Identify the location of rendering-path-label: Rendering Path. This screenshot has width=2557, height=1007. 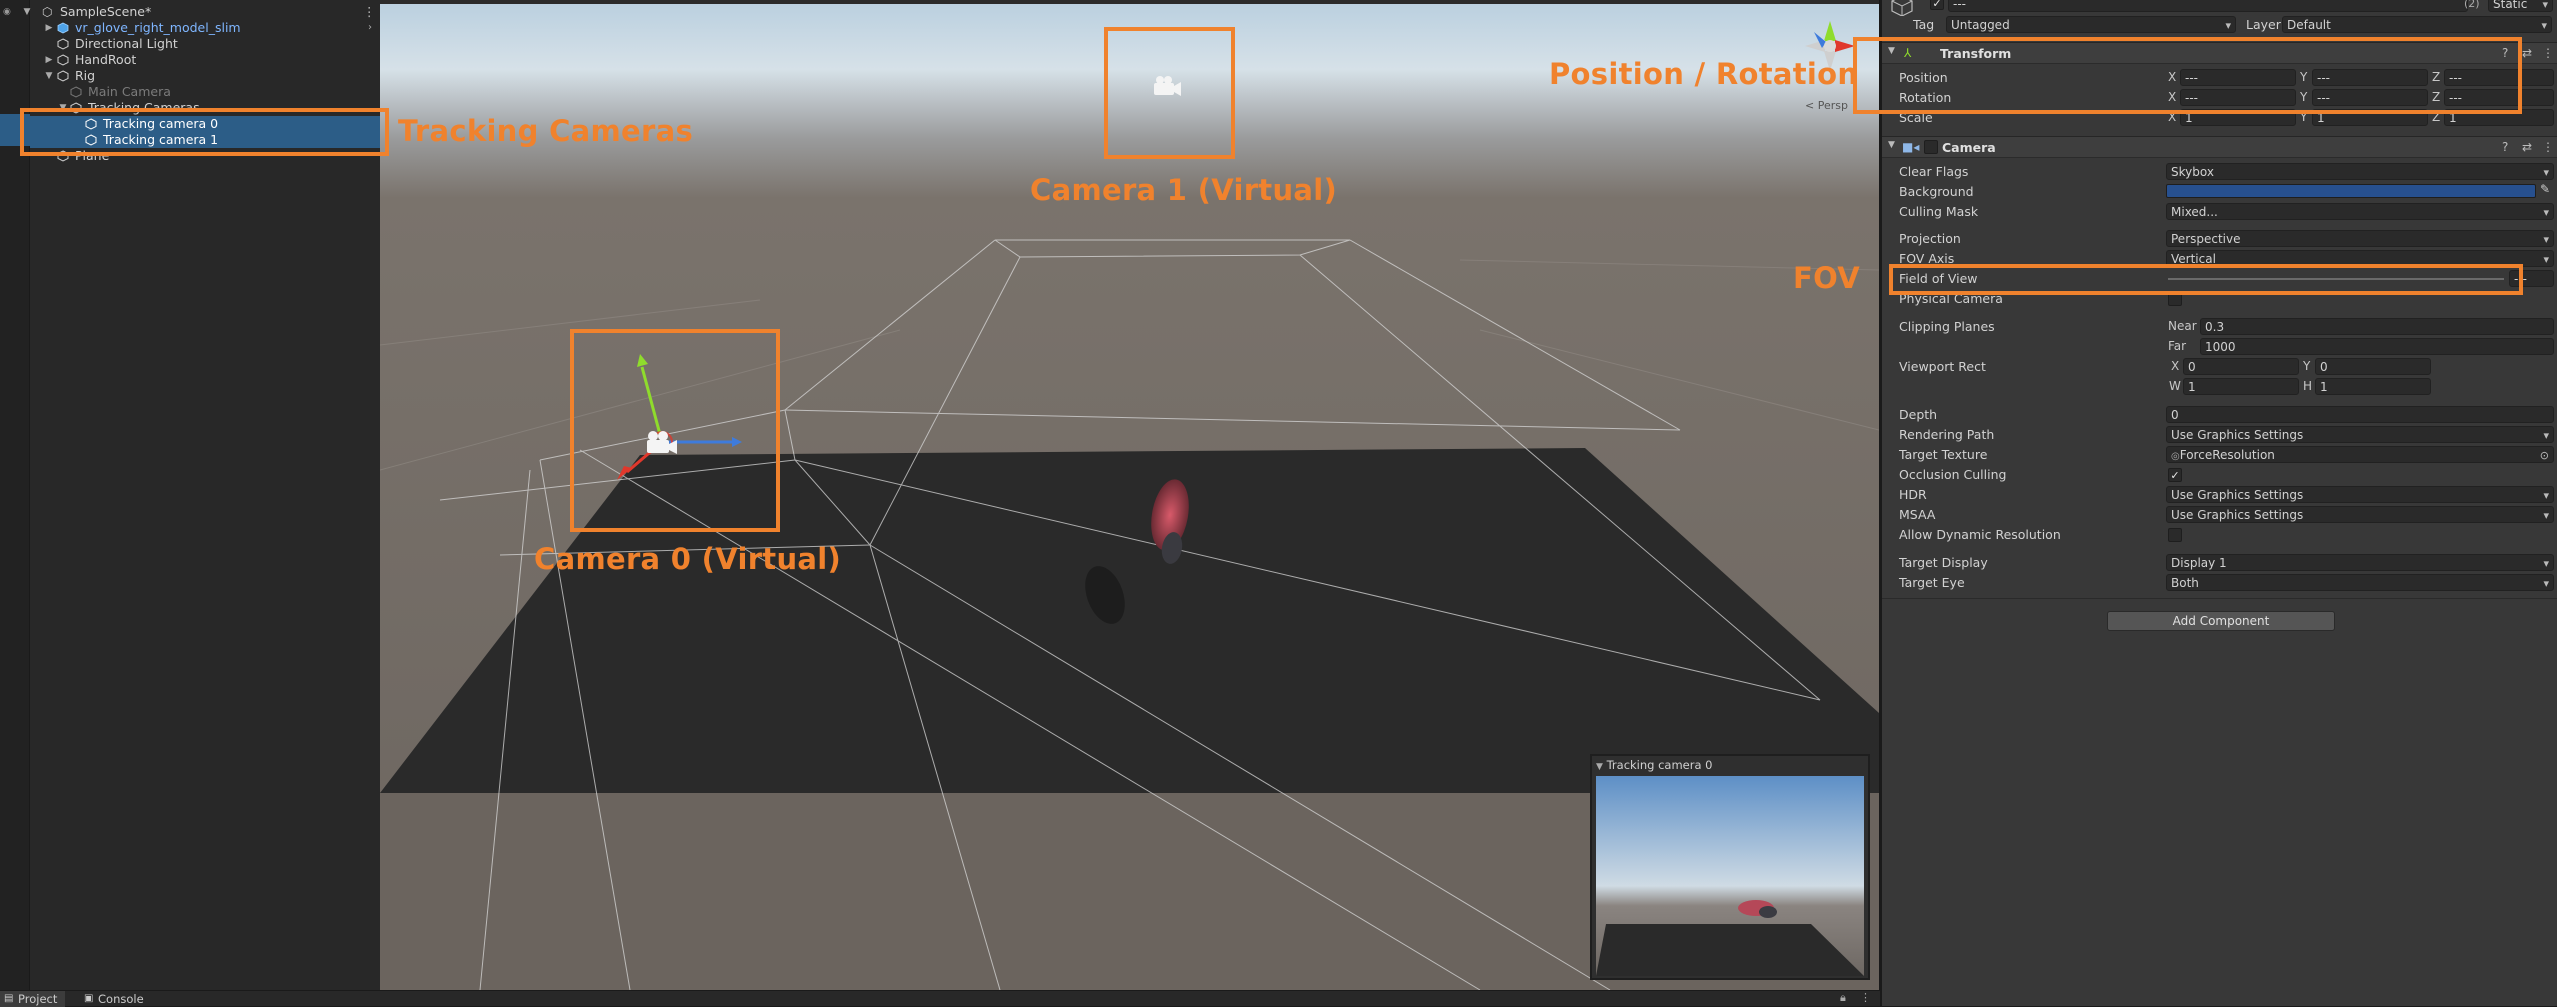
(1947, 434).